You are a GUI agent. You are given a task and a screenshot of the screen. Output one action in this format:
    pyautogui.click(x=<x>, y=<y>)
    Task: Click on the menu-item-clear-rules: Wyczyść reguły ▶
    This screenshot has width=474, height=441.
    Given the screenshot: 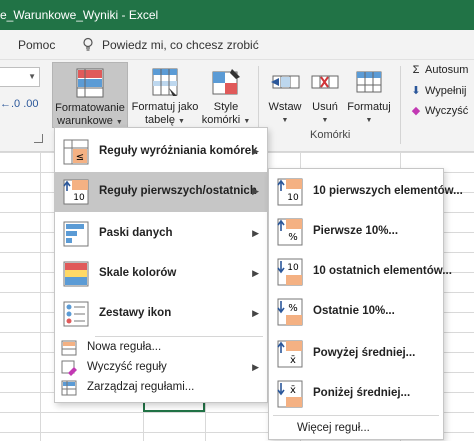 What is the action you would take?
    pyautogui.click(x=161, y=368)
    